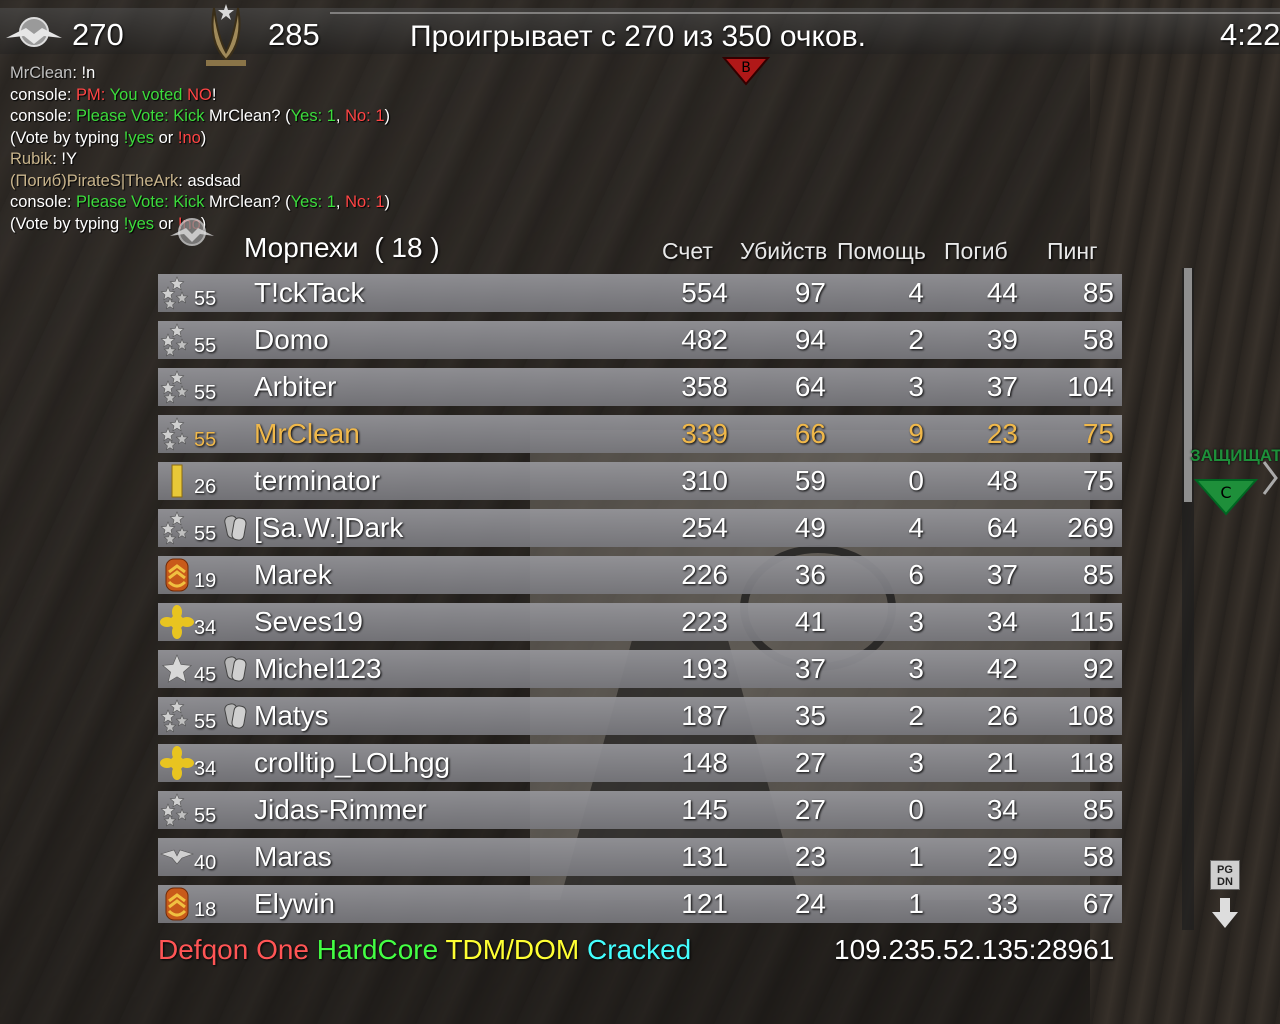 The image size is (1280, 1024). What do you see at coordinates (516, 949) in the screenshot?
I see `server-name-part: TDM/DOM` at bounding box center [516, 949].